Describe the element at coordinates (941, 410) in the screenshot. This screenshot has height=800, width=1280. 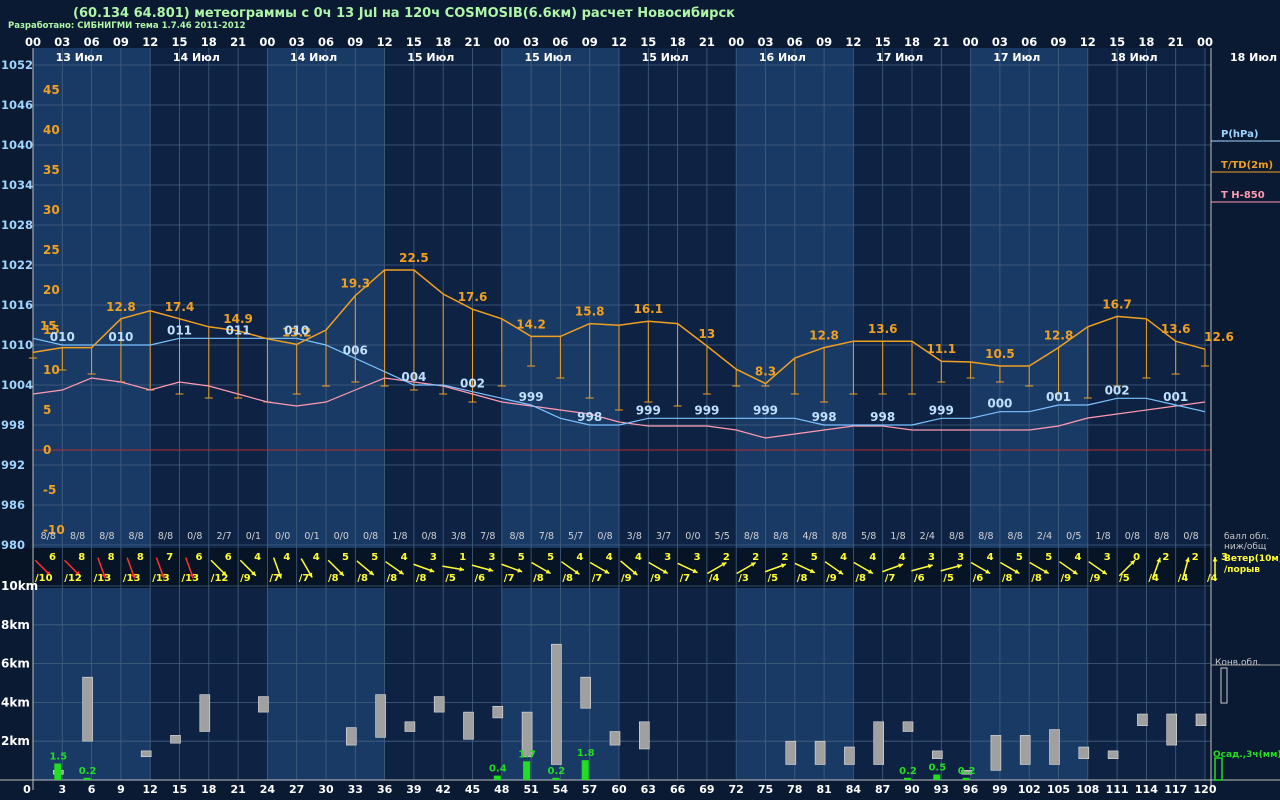
I see `pressure-value-label: 999` at that location.